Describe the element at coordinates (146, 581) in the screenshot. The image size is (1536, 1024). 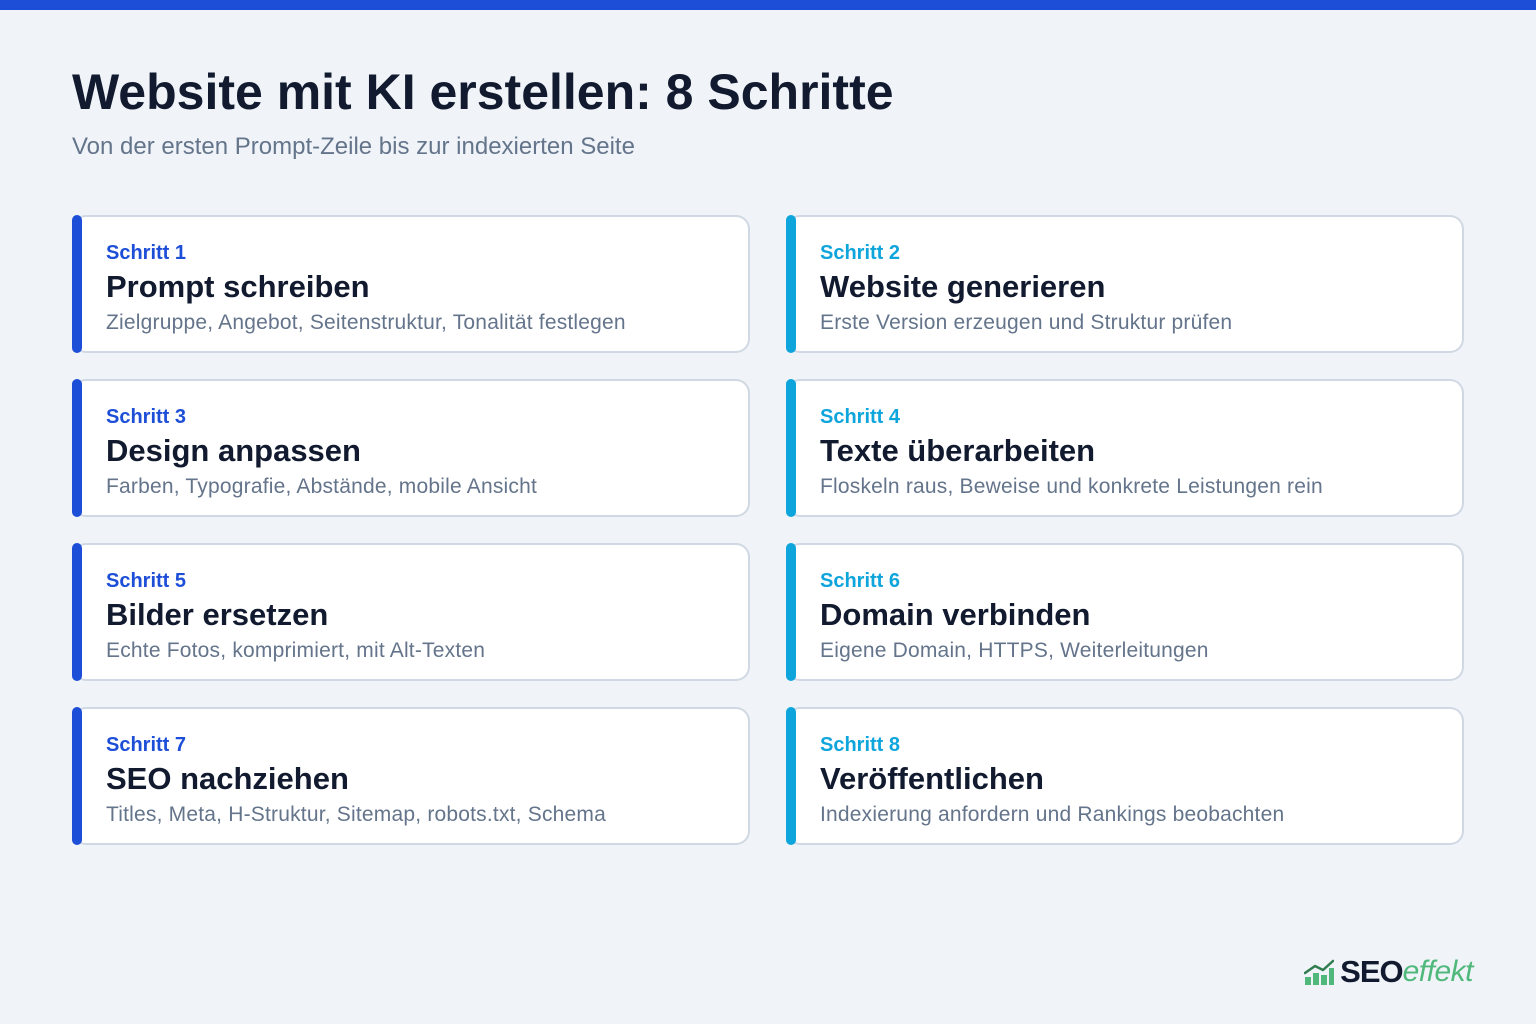
I see `step-number: Schritt 5` at that location.